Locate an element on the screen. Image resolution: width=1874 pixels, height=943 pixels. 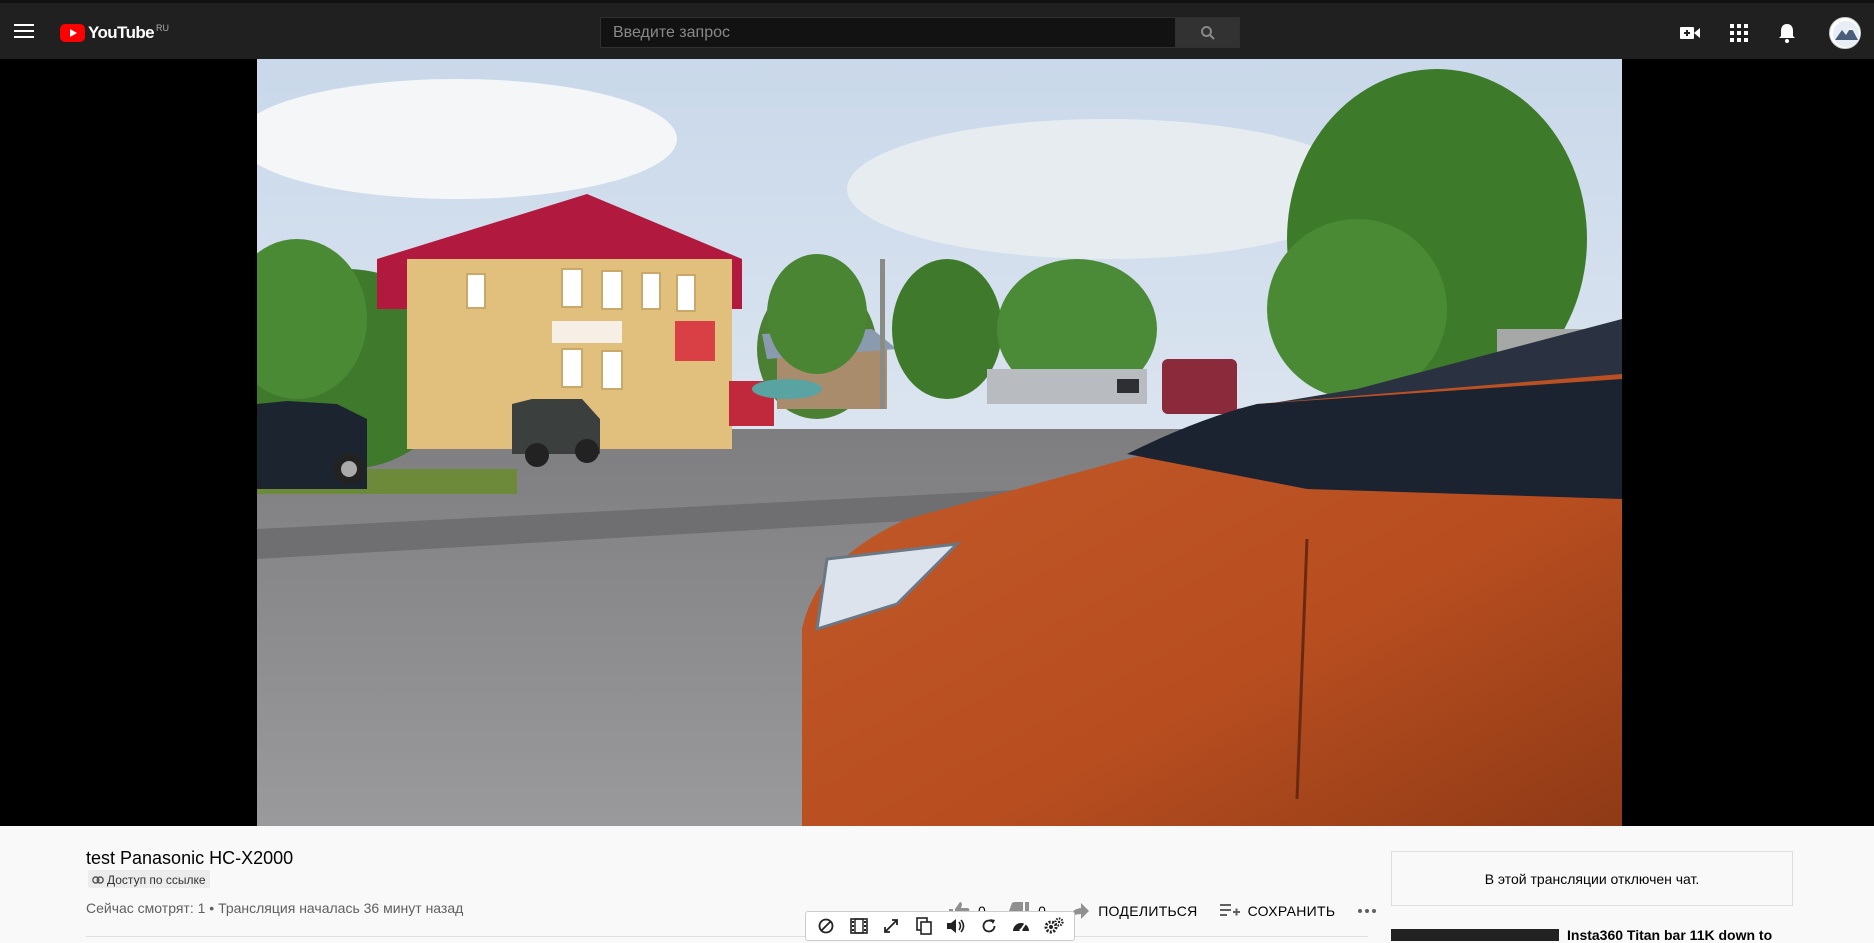
copy-icon is located at coordinates (924, 926).